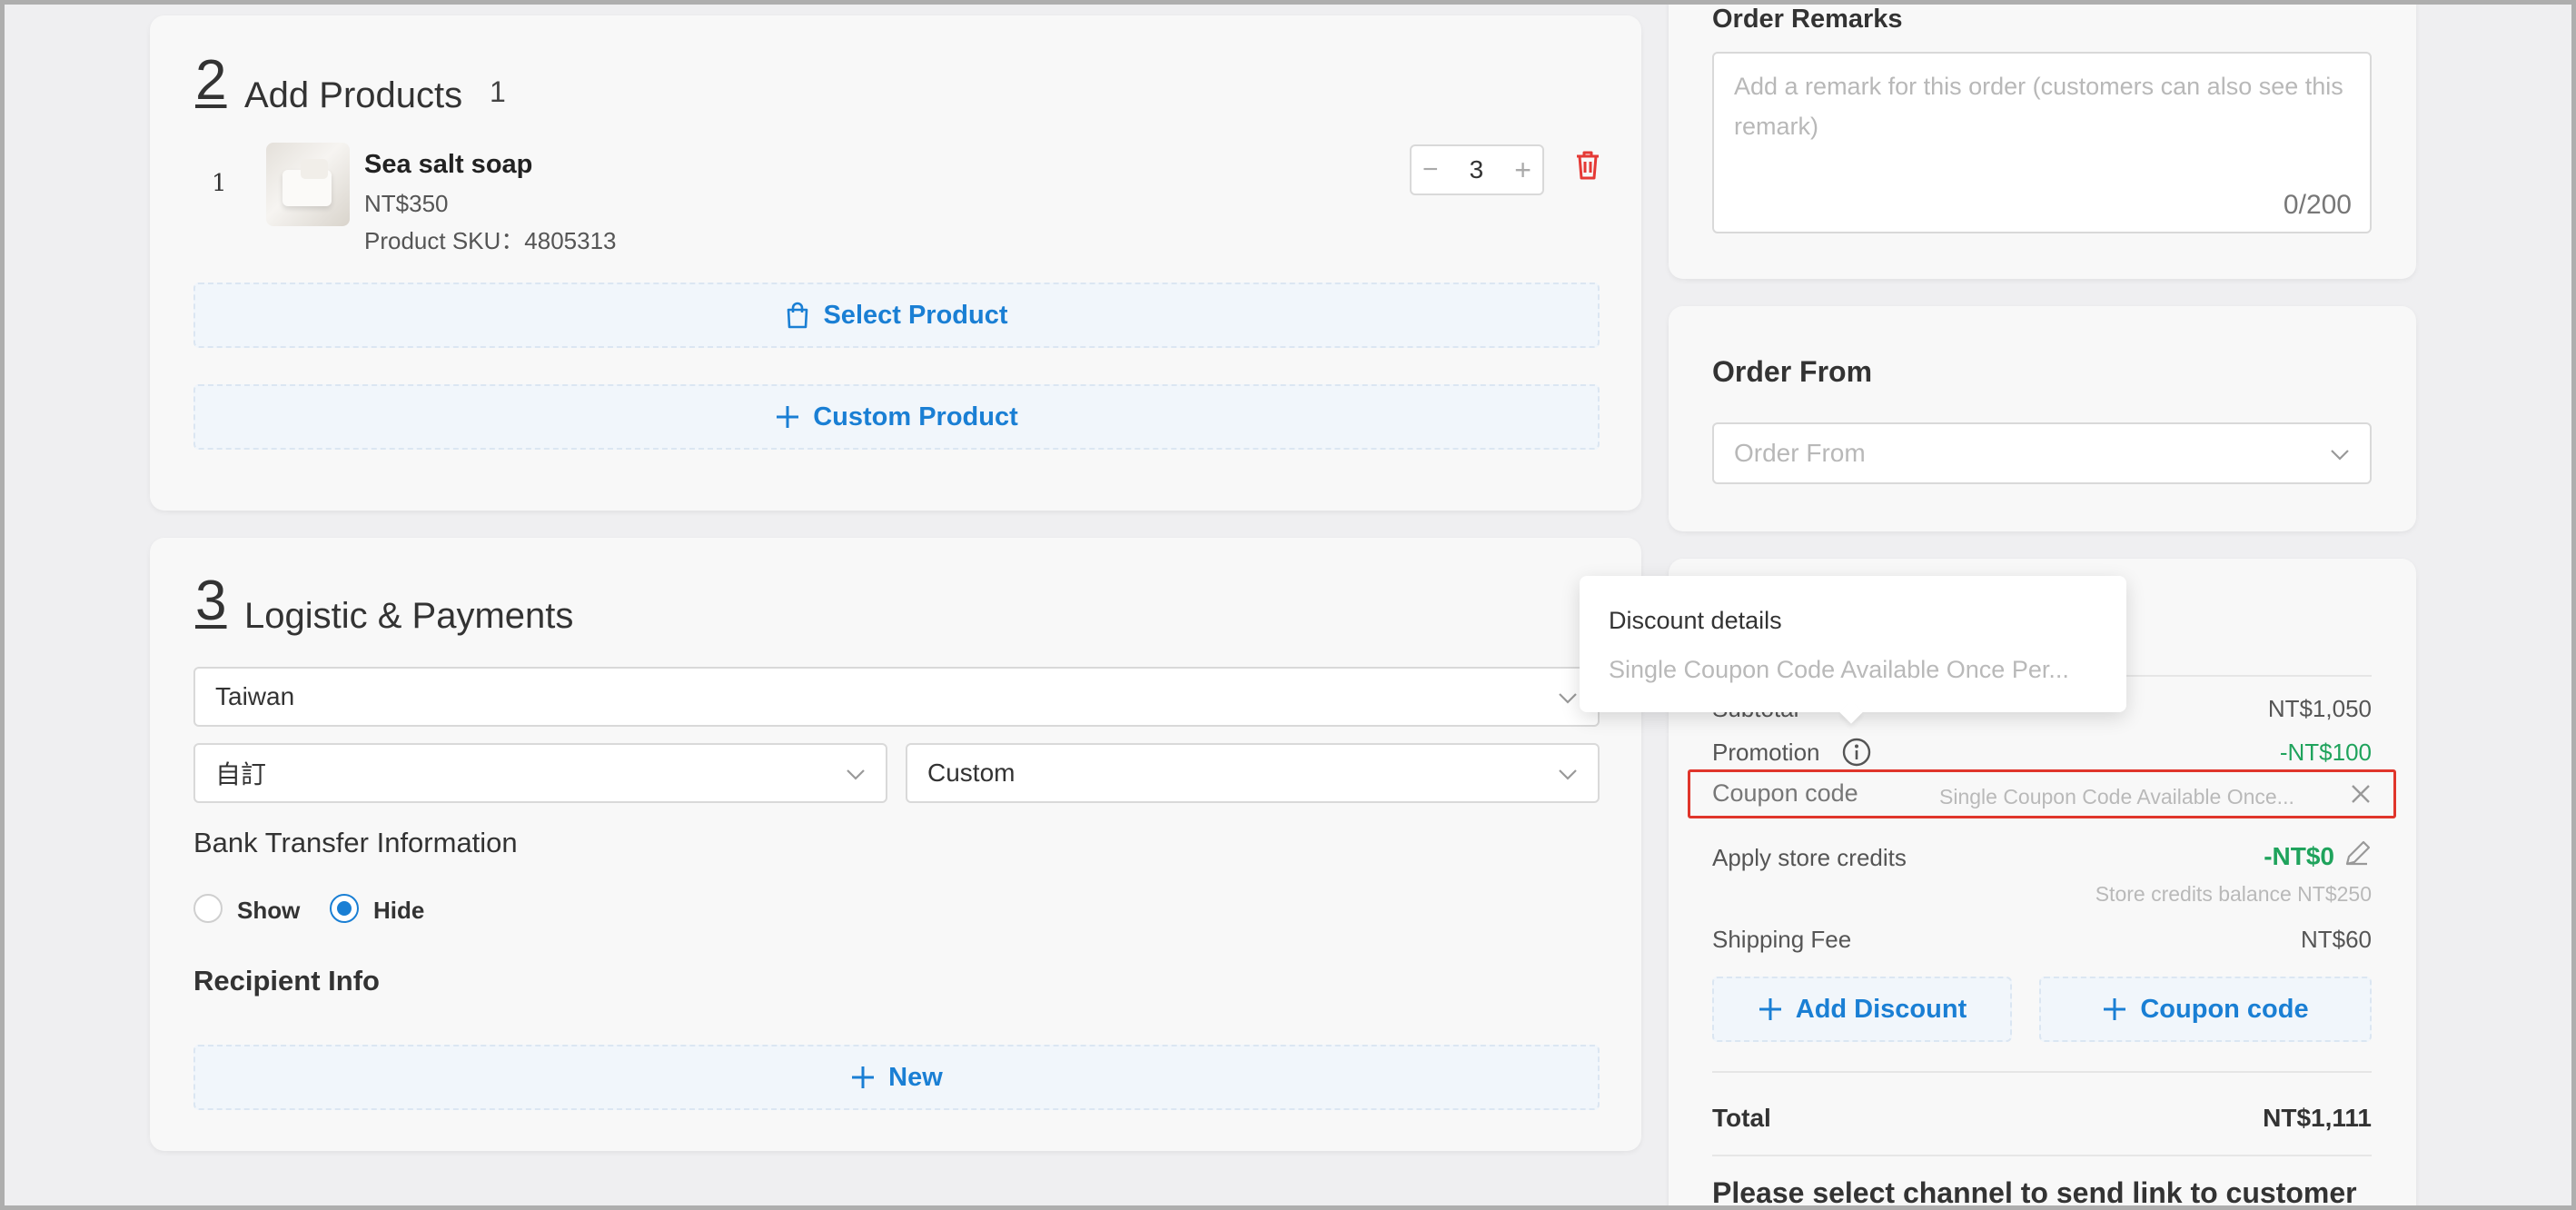  I want to click on section-title: Logistic & Payments, so click(409, 616).